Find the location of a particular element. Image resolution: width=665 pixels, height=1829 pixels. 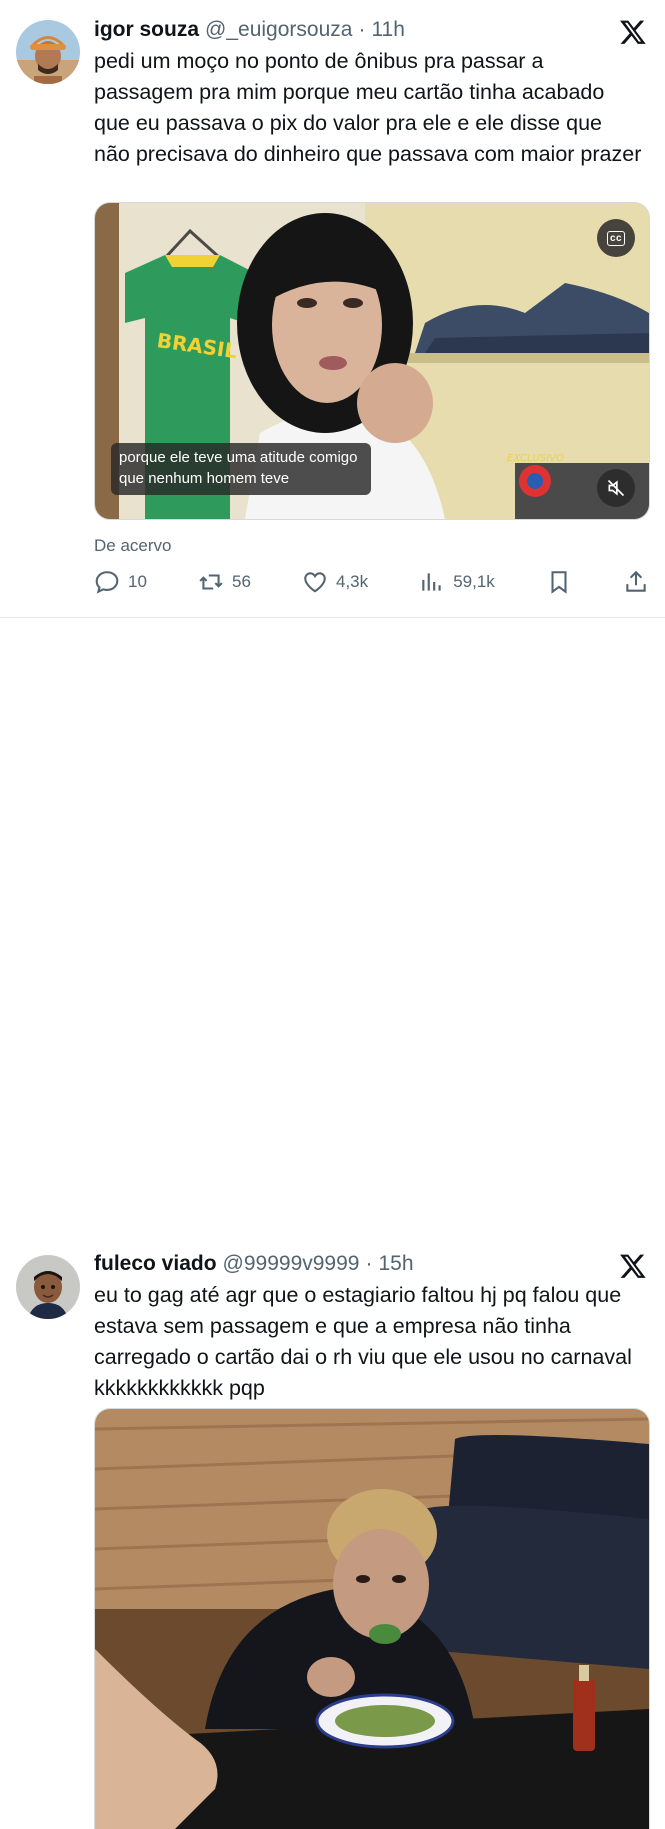

views-button: 59,1k is located at coordinates (457, 582).